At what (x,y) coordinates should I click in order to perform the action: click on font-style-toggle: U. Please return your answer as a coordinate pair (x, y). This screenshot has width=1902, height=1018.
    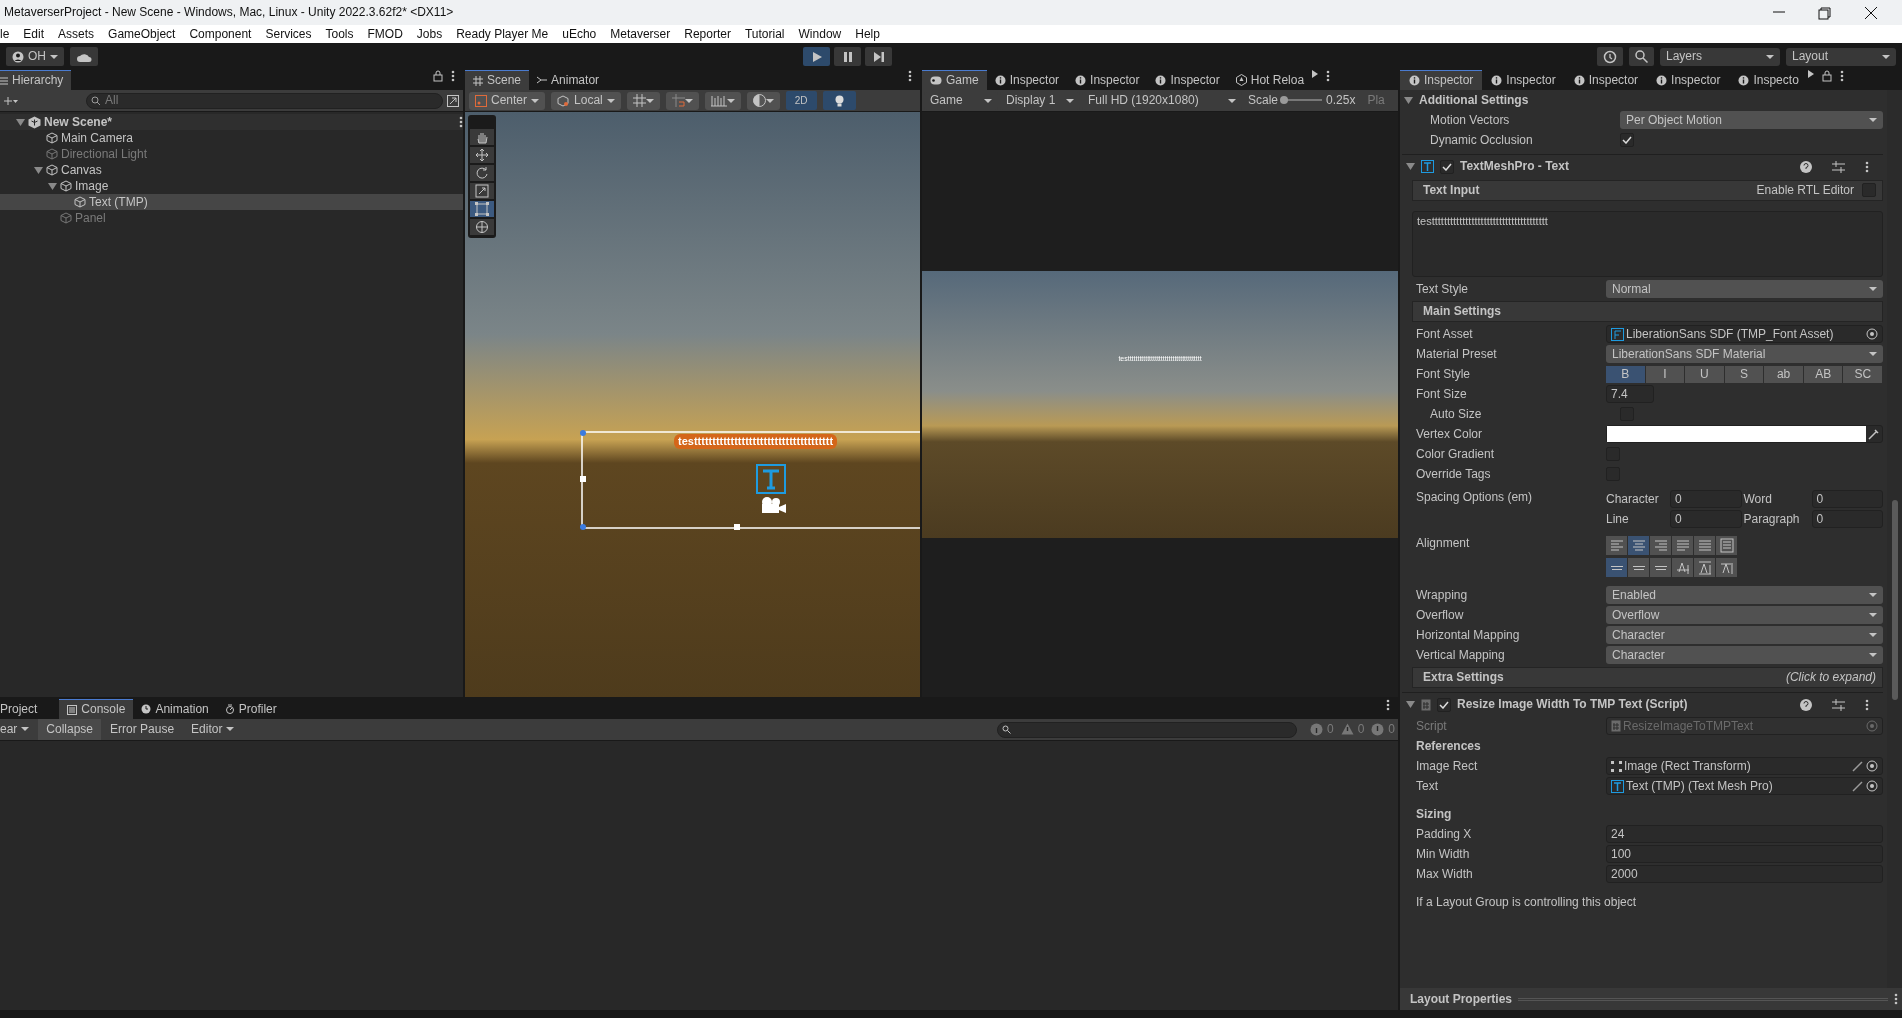
    Looking at the image, I should click on (1705, 374).